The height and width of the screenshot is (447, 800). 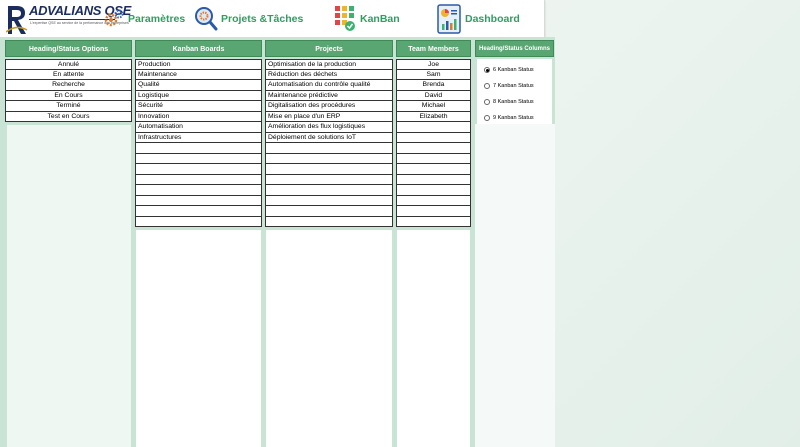 I want to click on list-item: Recherche, so click(x=68, y=85).